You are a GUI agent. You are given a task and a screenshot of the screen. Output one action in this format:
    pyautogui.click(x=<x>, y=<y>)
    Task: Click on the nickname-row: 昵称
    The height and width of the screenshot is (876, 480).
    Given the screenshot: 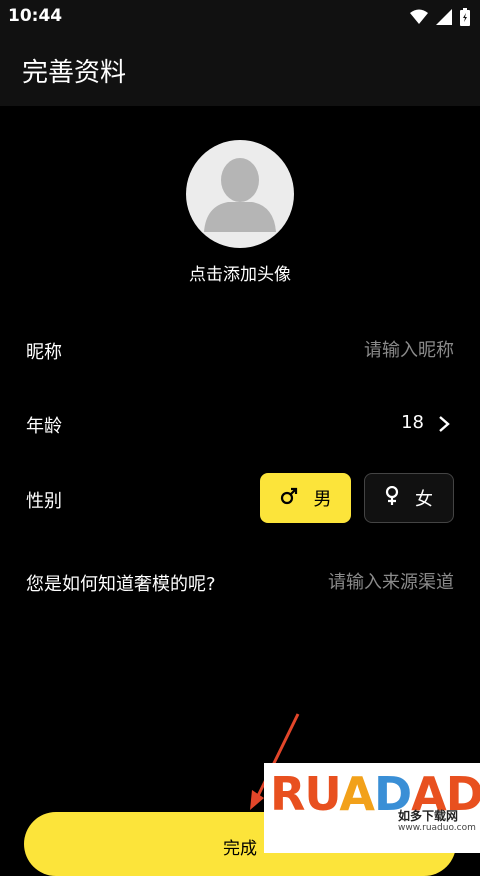 What is the action you would take?
    pyautogui.click(x=240, y=350)
    